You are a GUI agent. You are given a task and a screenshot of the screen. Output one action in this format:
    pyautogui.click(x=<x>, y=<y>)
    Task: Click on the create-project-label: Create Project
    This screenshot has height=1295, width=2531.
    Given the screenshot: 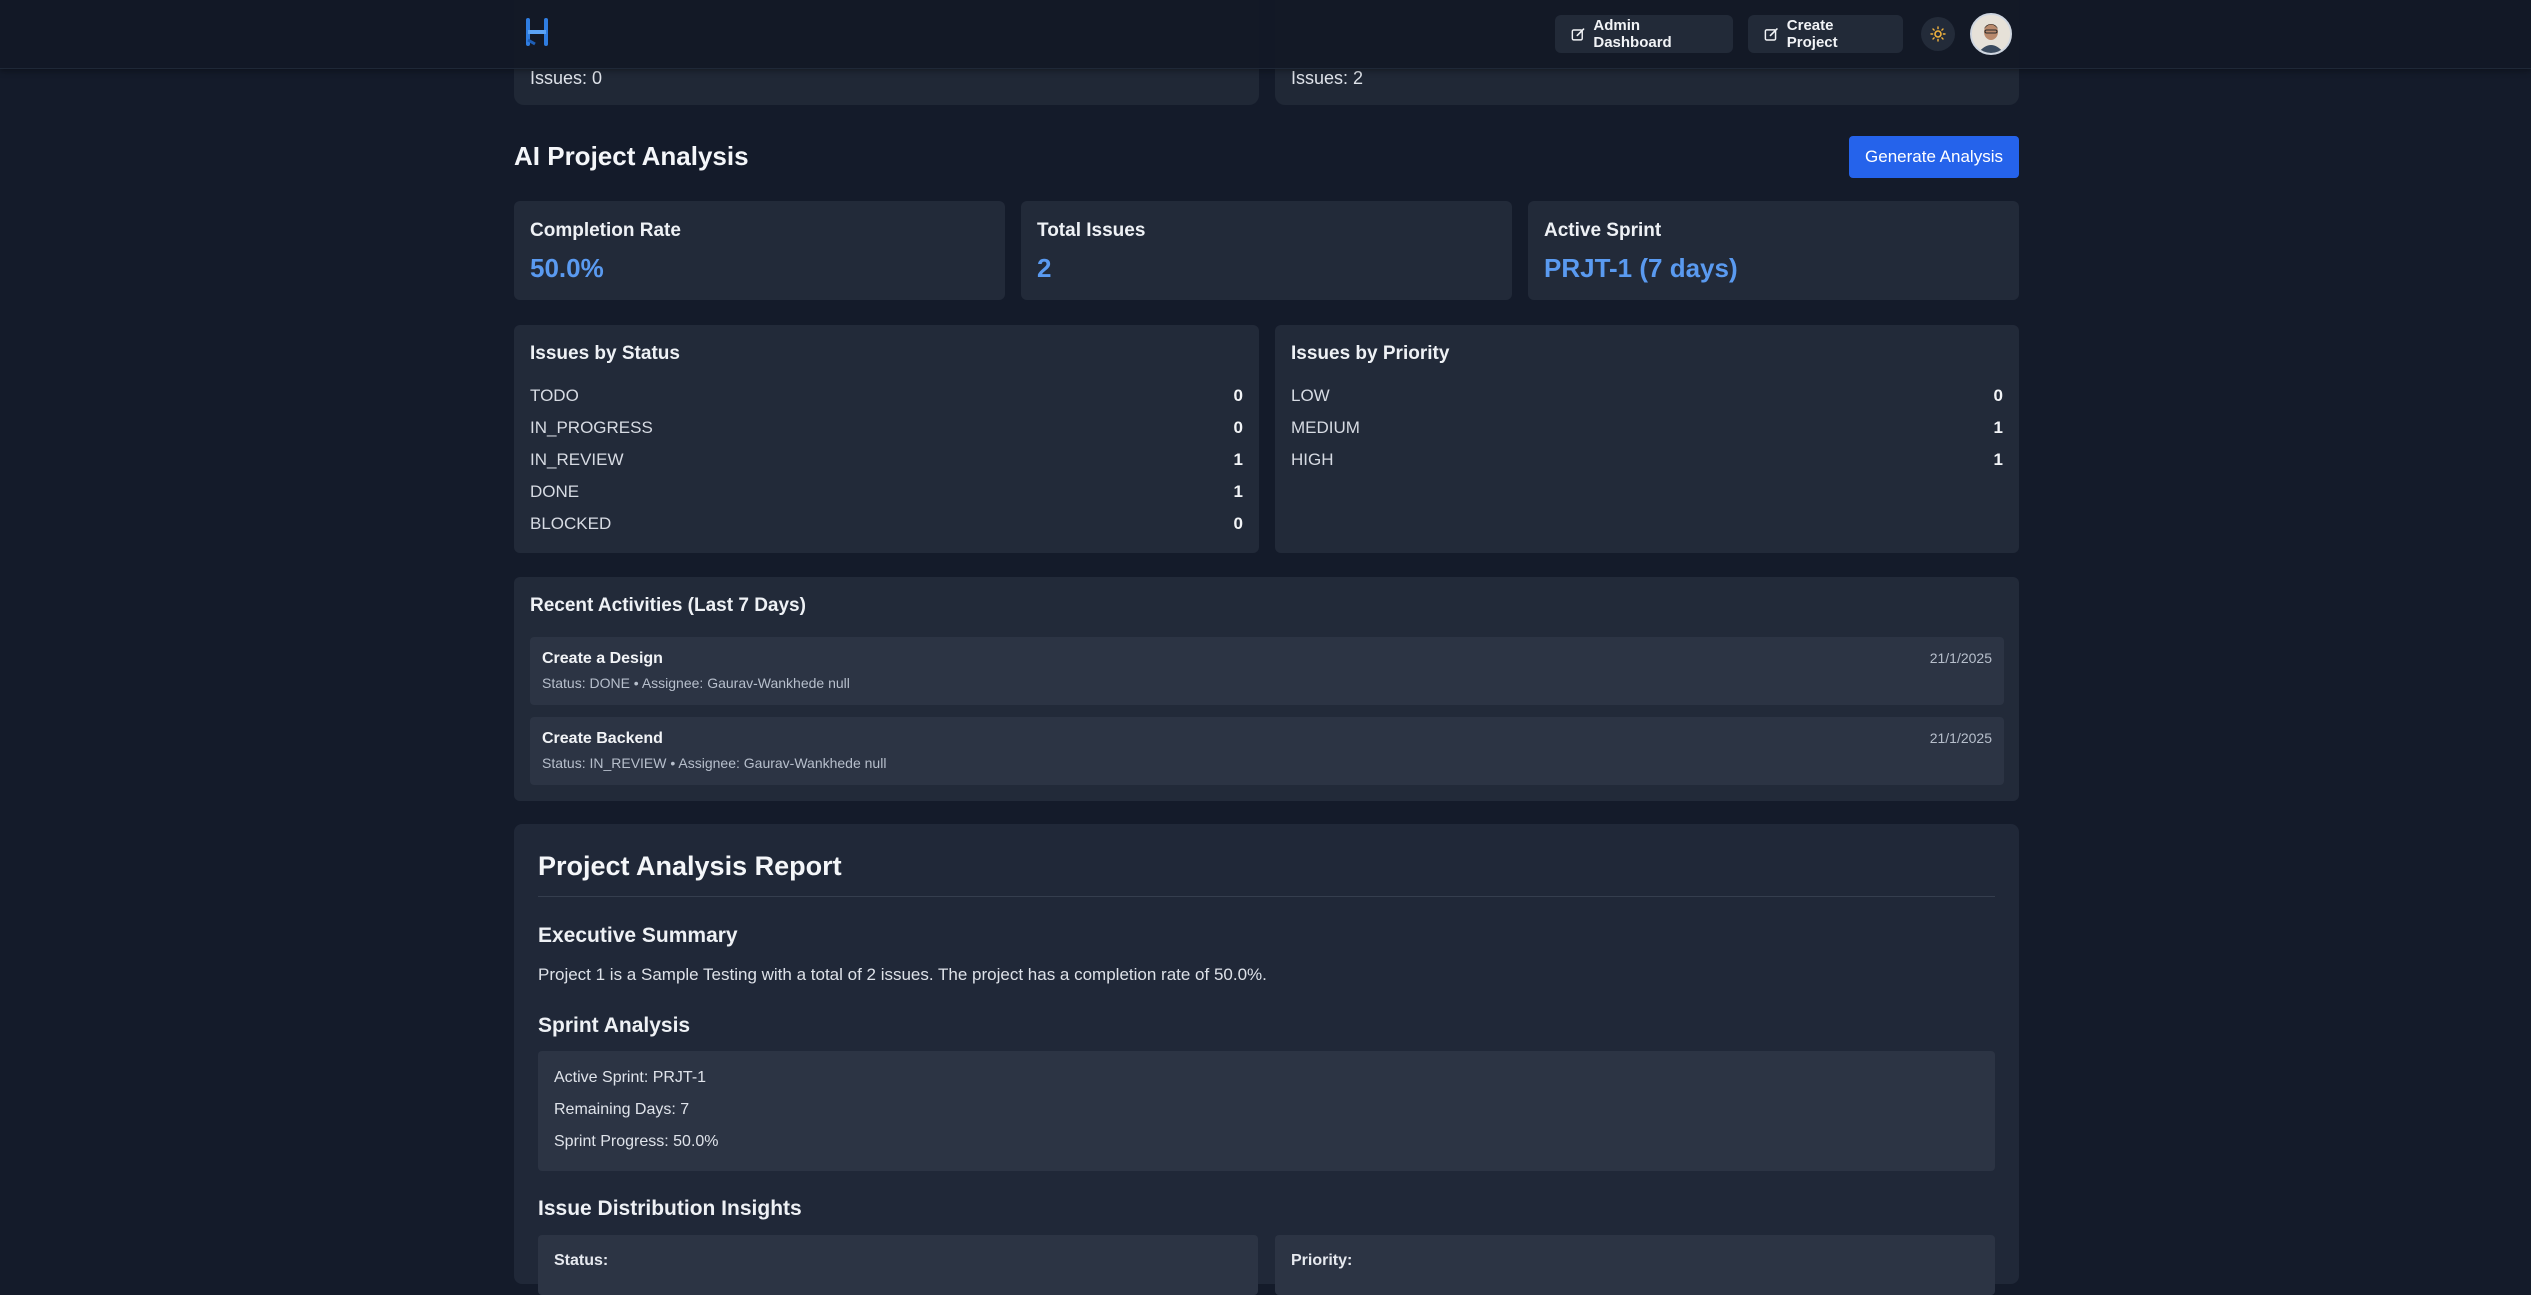 What is the action you would take?
    pyautogui.click(x=1812, y=34)
    